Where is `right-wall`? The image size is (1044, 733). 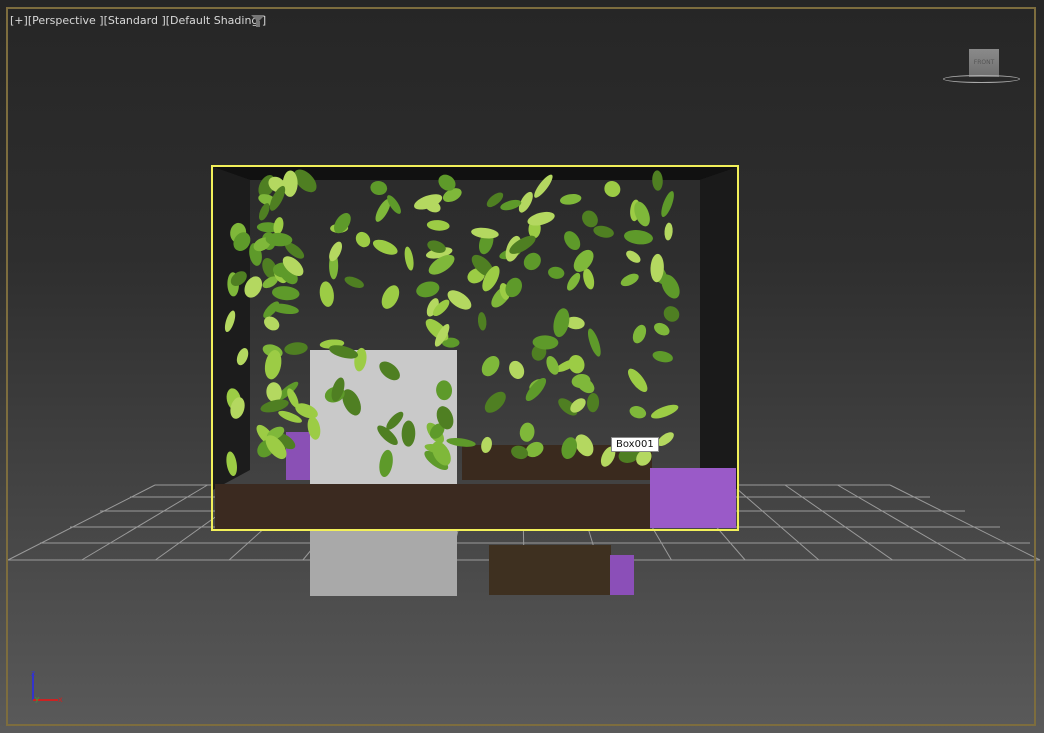 right-wall is located at coordinates (719, 328).